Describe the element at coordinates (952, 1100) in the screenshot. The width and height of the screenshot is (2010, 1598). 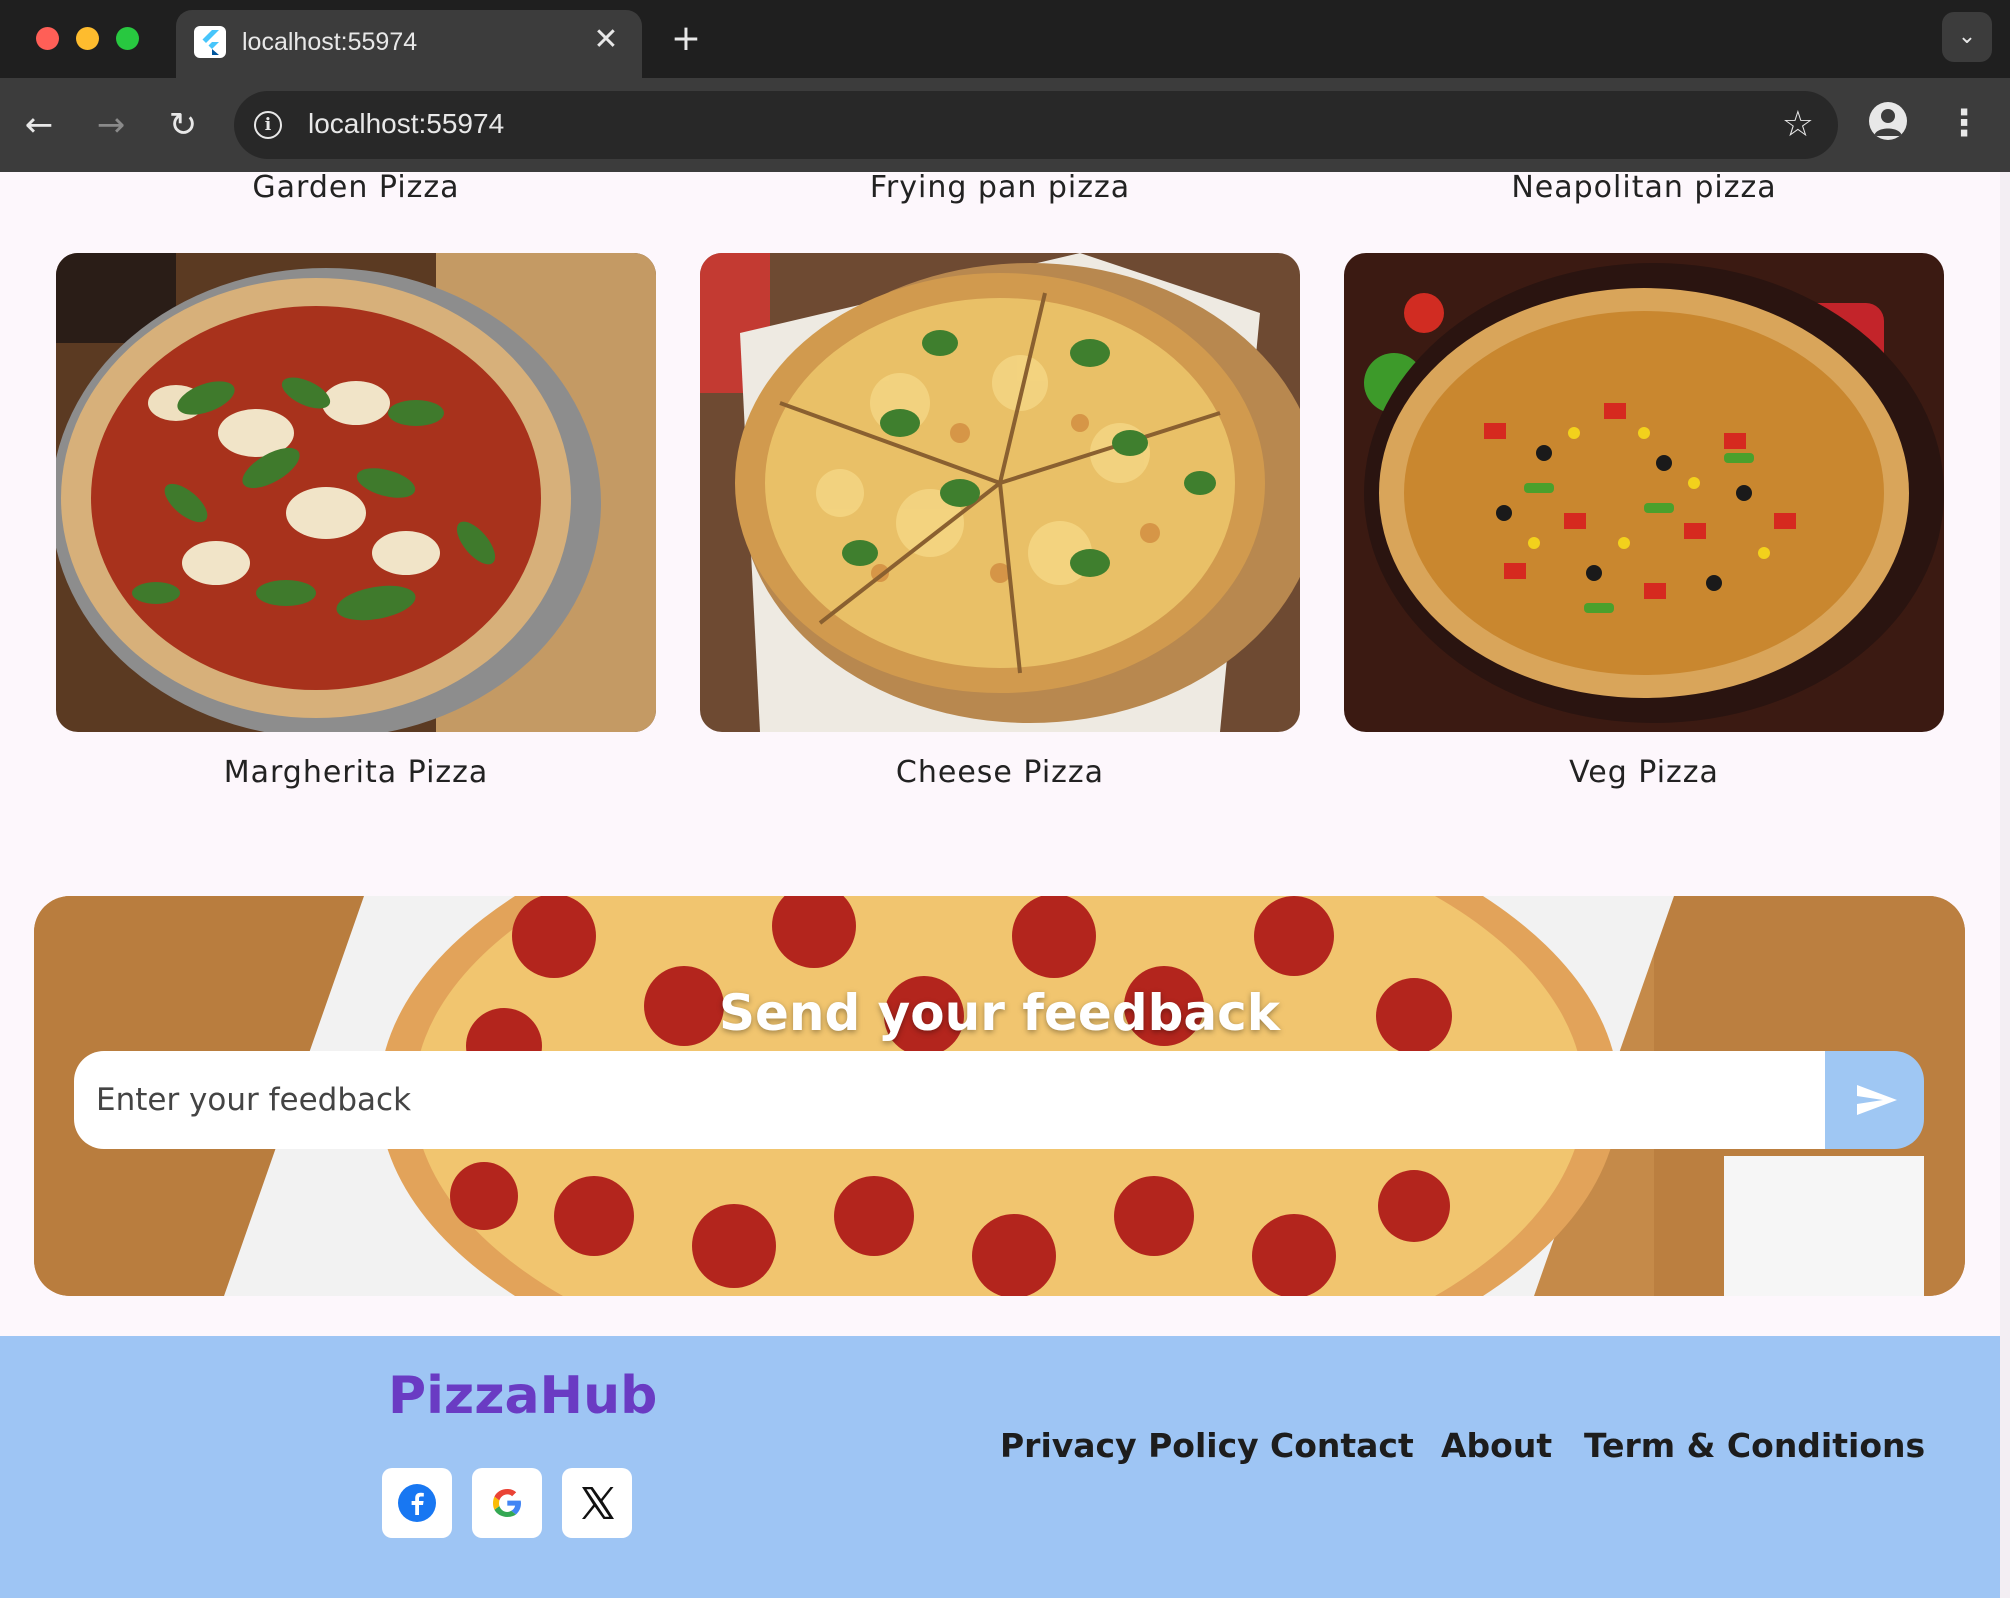
I see `feedback-input` at that location.